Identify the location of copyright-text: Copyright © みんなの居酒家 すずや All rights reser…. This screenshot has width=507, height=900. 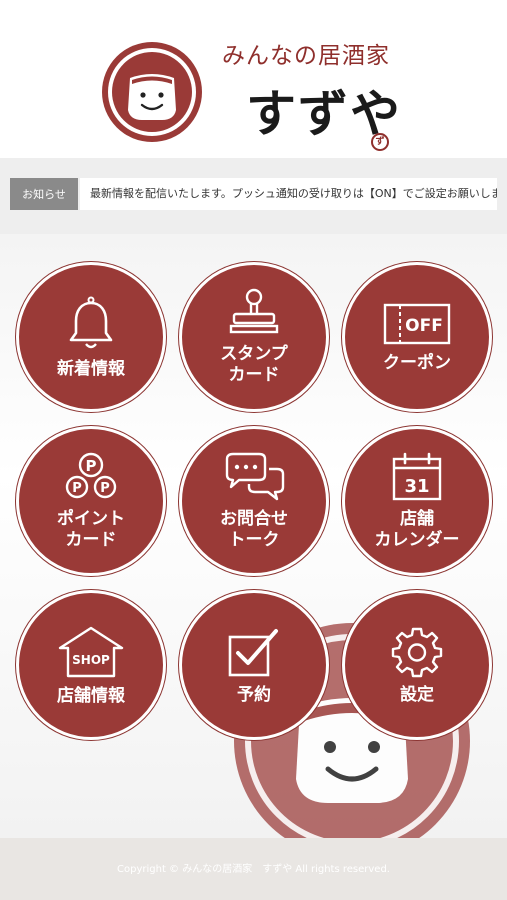
(253, 869).